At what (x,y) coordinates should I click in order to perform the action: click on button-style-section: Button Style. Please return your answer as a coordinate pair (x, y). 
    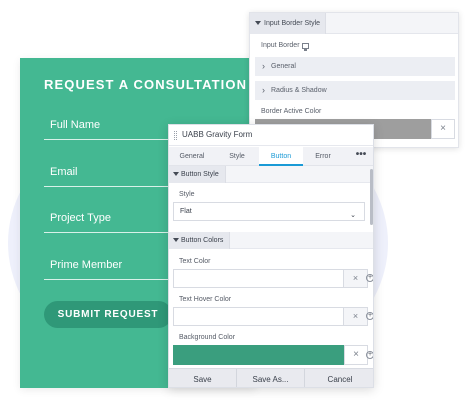
    Looking at the image, I should click on (271, 174).